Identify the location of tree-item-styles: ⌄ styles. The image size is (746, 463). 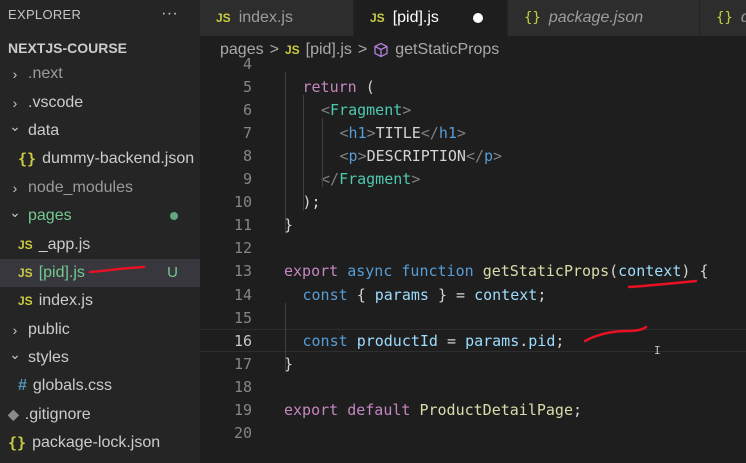
(100, 358).